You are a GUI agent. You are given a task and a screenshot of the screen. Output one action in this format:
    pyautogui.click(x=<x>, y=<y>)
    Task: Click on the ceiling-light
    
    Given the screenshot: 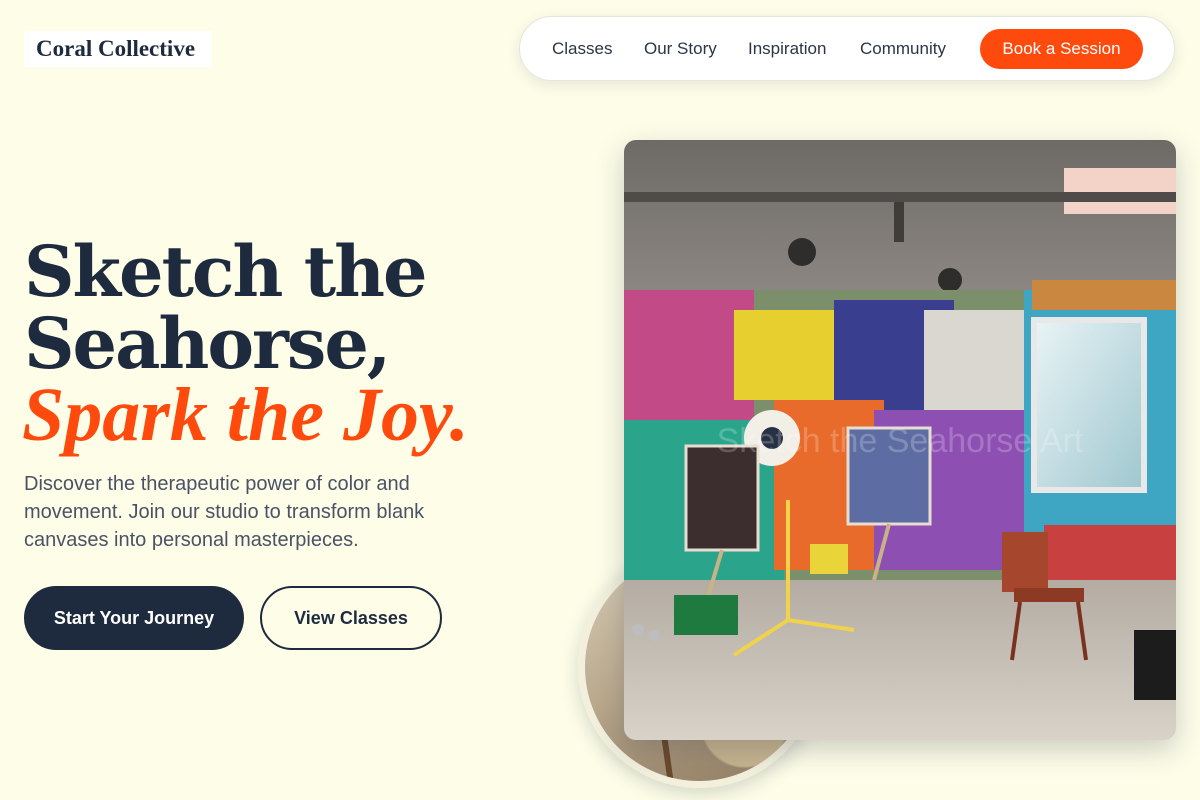 What is the action you would take?
    pyautogui.click(x=802, y=252)
    